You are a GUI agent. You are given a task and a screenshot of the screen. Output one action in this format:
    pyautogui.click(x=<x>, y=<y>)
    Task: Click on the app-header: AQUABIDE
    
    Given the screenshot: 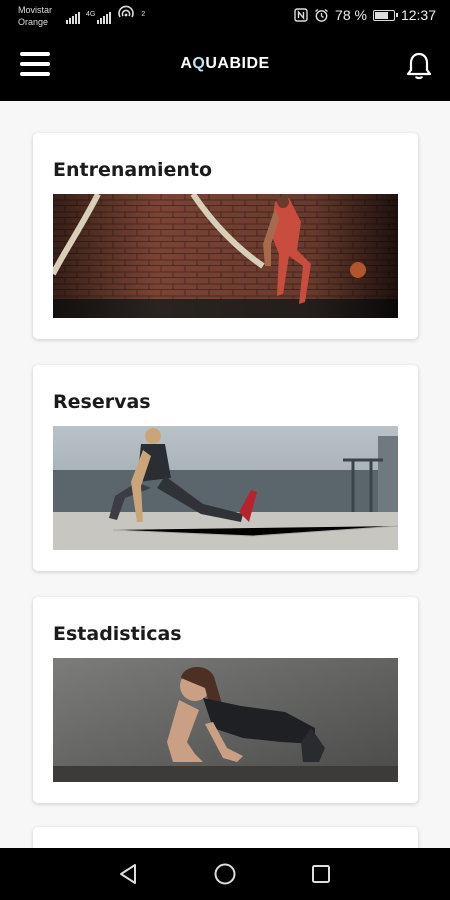 What is the action you would take?
    pyautogui.click(x=225, y=65)
    